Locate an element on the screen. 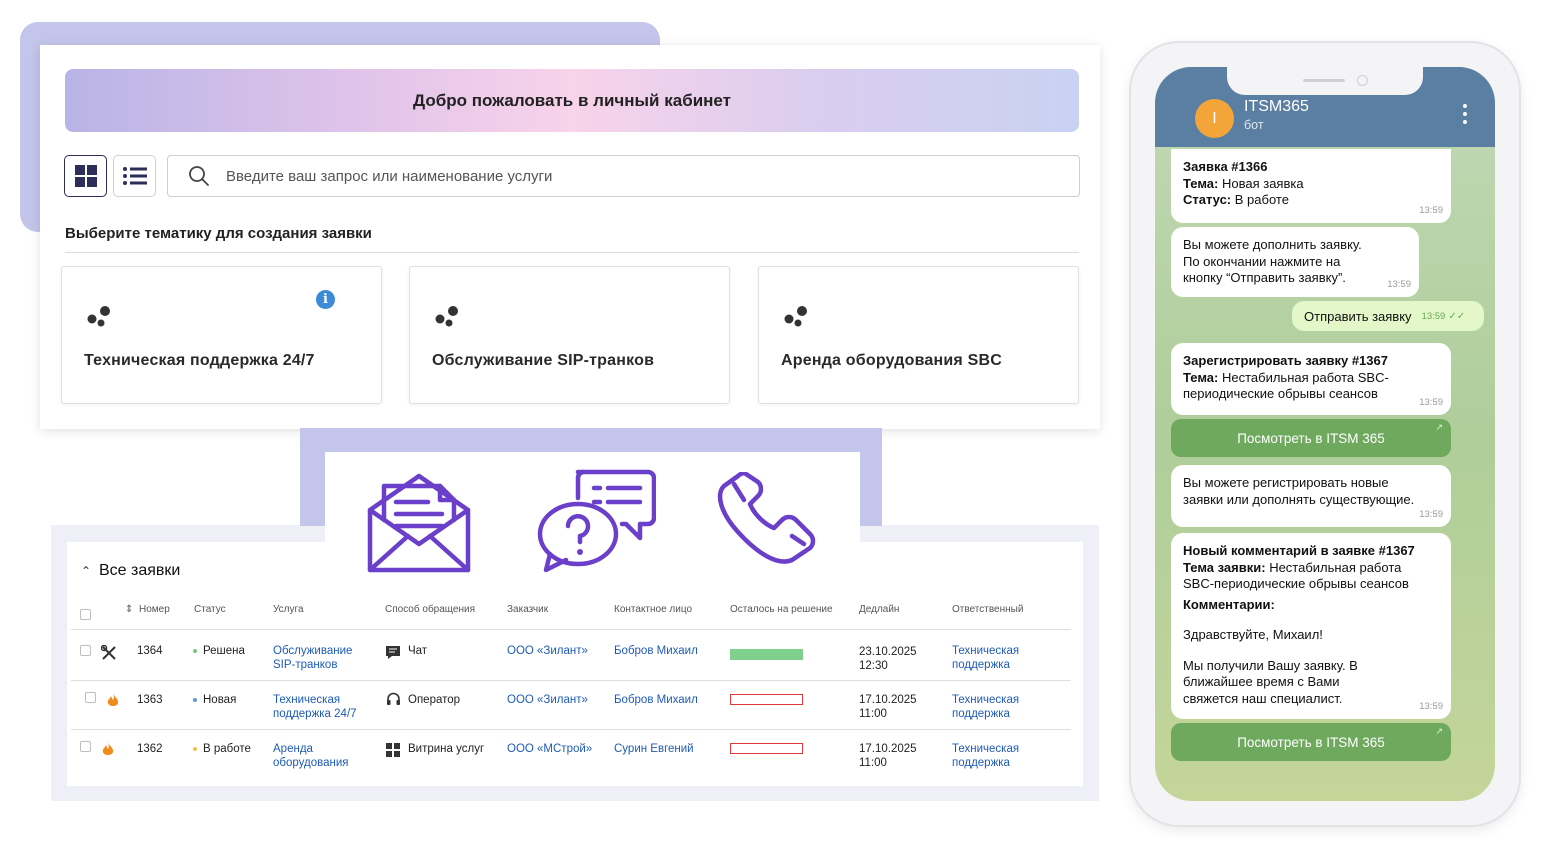 This screenshot has width=1560, height=856. search-icon is located at coordinates (199, 176).